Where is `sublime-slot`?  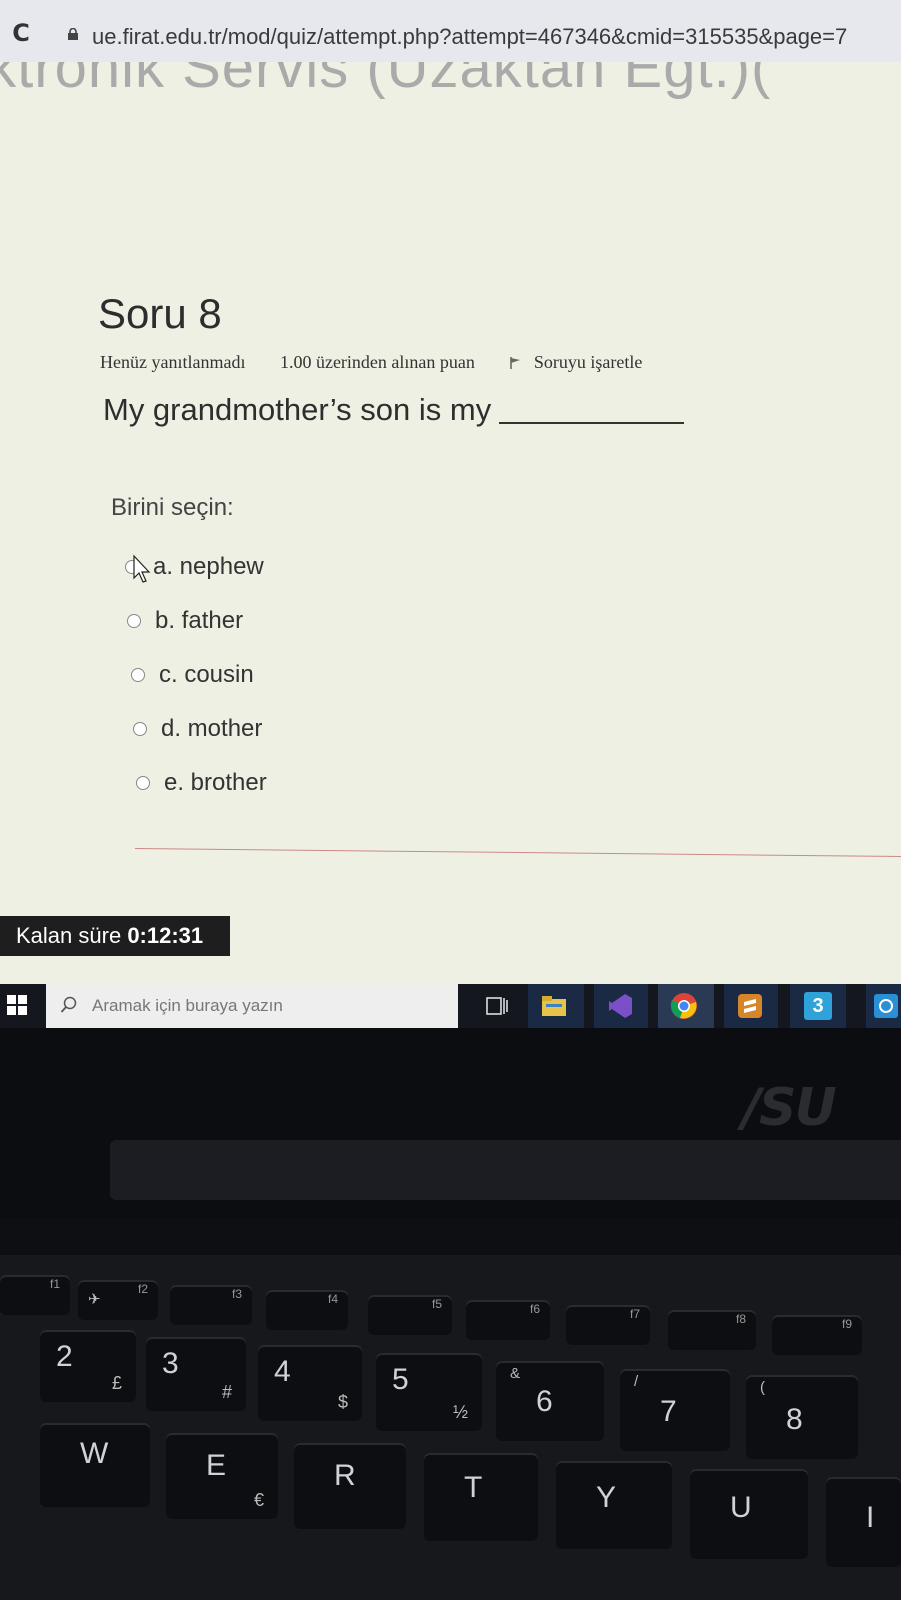 sublime-slot is located at coordinates (751, 1006).